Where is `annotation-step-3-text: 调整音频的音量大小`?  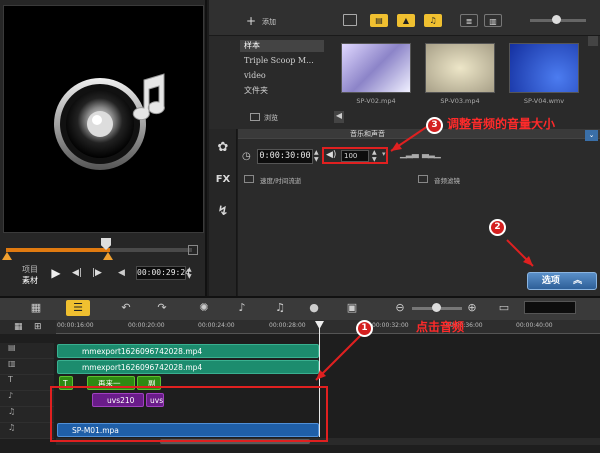 annotation-step-3-text: 调整音频的音量大小 is located at coordinates (501, 124).